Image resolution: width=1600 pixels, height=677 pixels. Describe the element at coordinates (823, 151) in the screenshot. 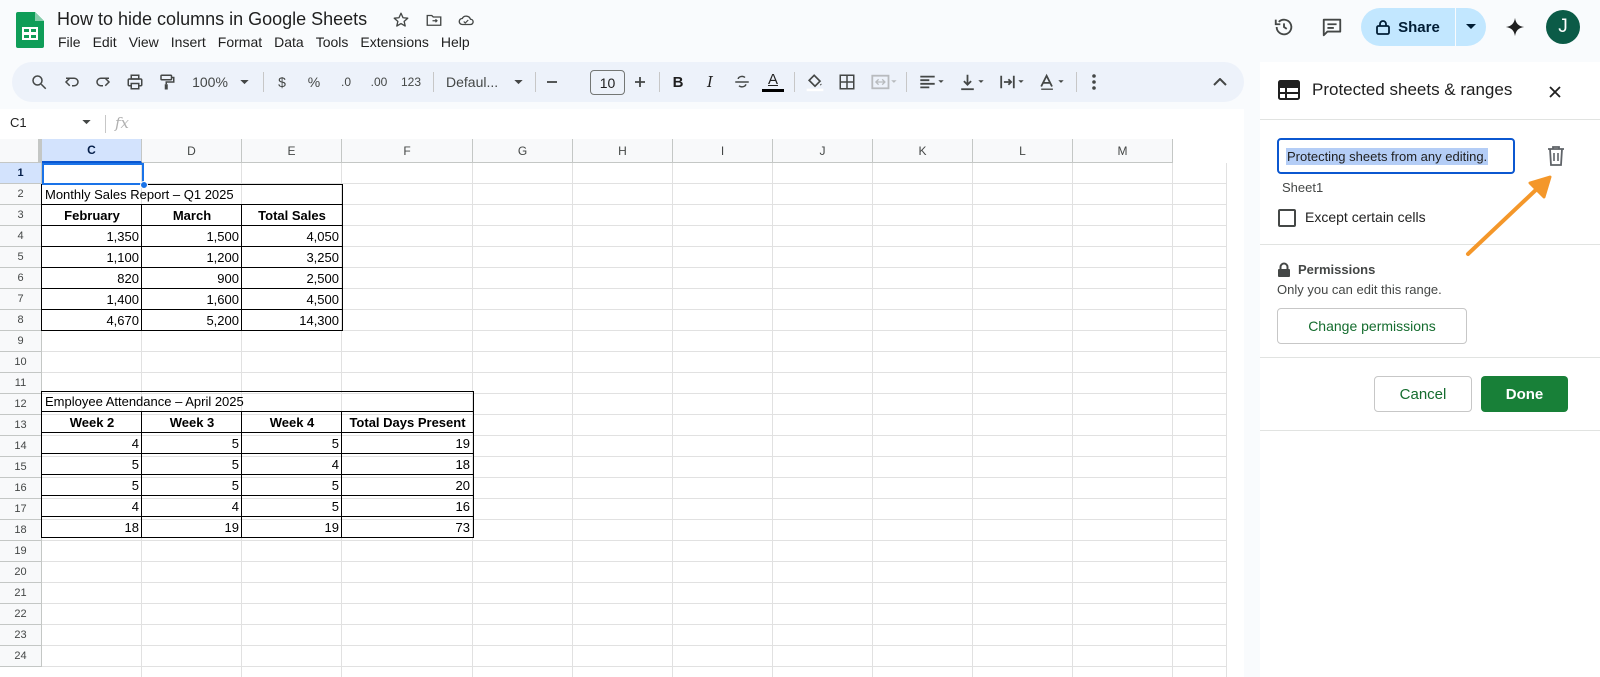

I see `column-header-j: J` at that location.